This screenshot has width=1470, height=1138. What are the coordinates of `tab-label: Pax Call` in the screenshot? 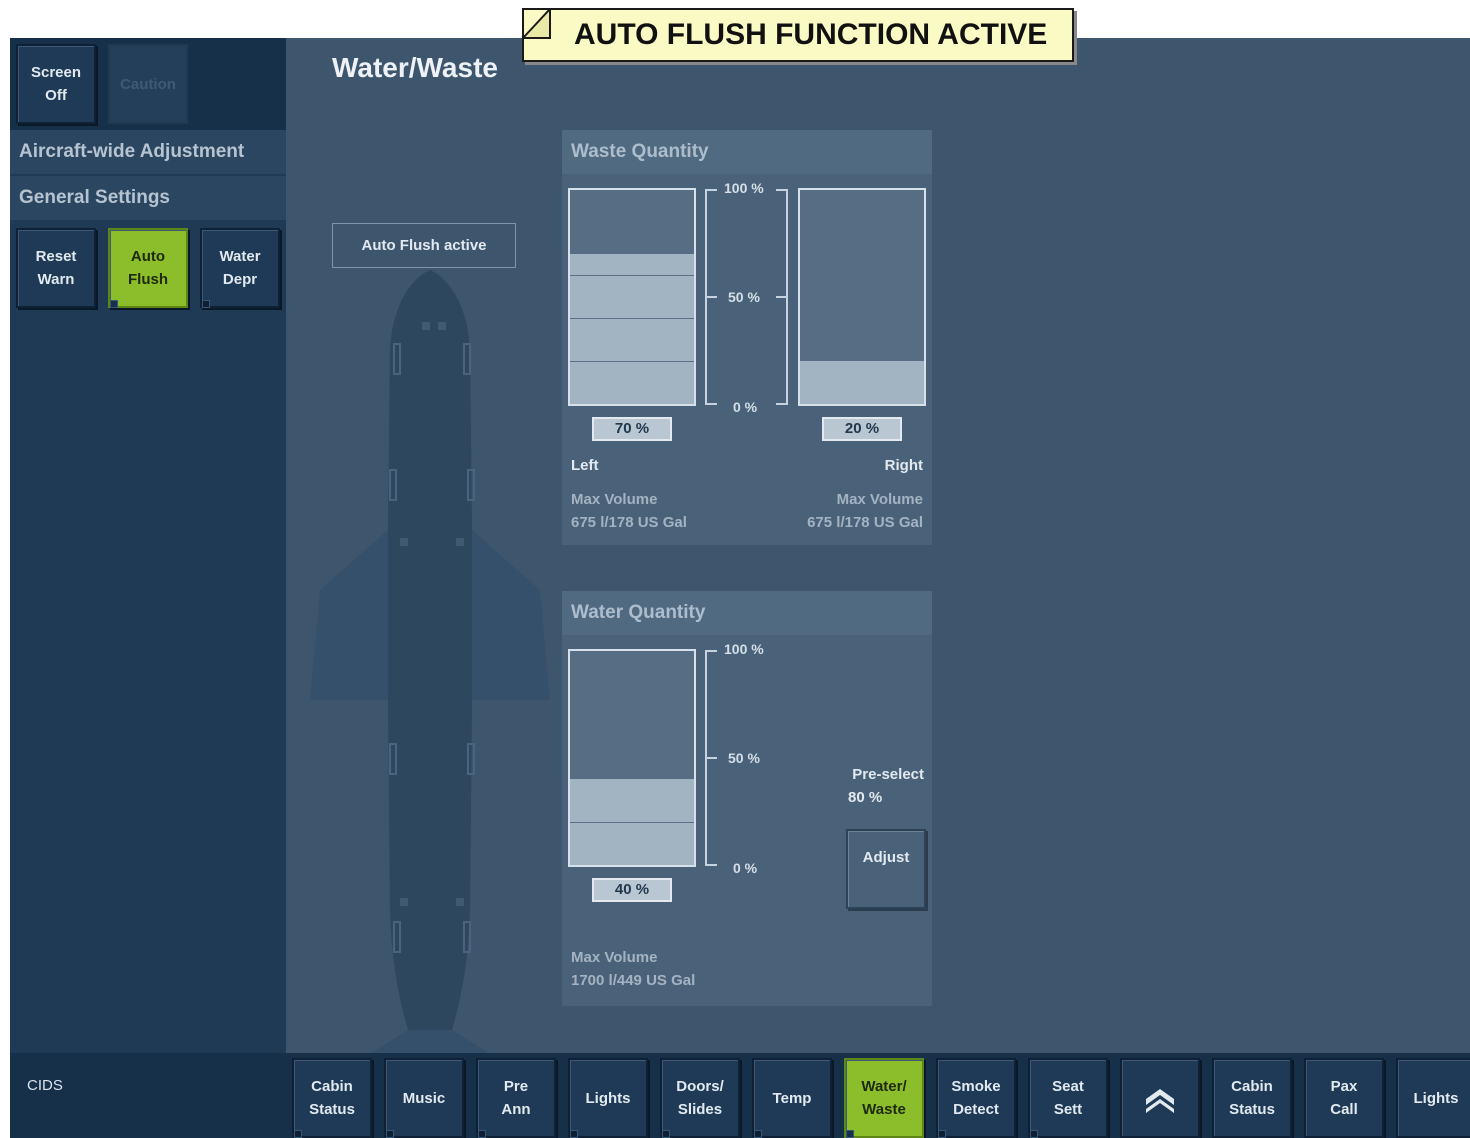 It's located at (1344, 1098).